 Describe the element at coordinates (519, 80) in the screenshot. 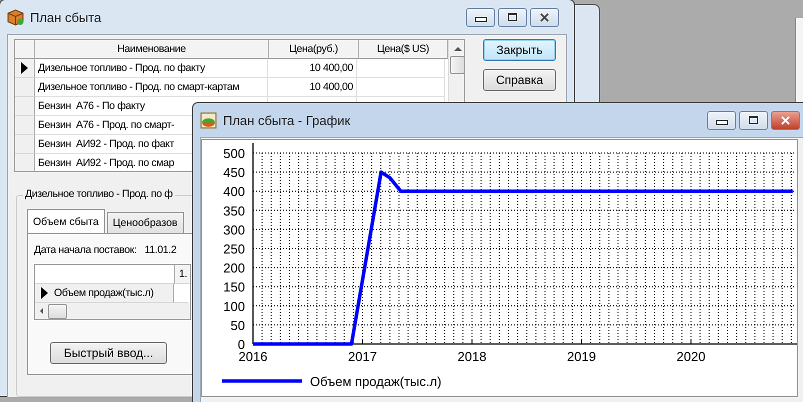

I see `dialog-button: Справка` at that location.